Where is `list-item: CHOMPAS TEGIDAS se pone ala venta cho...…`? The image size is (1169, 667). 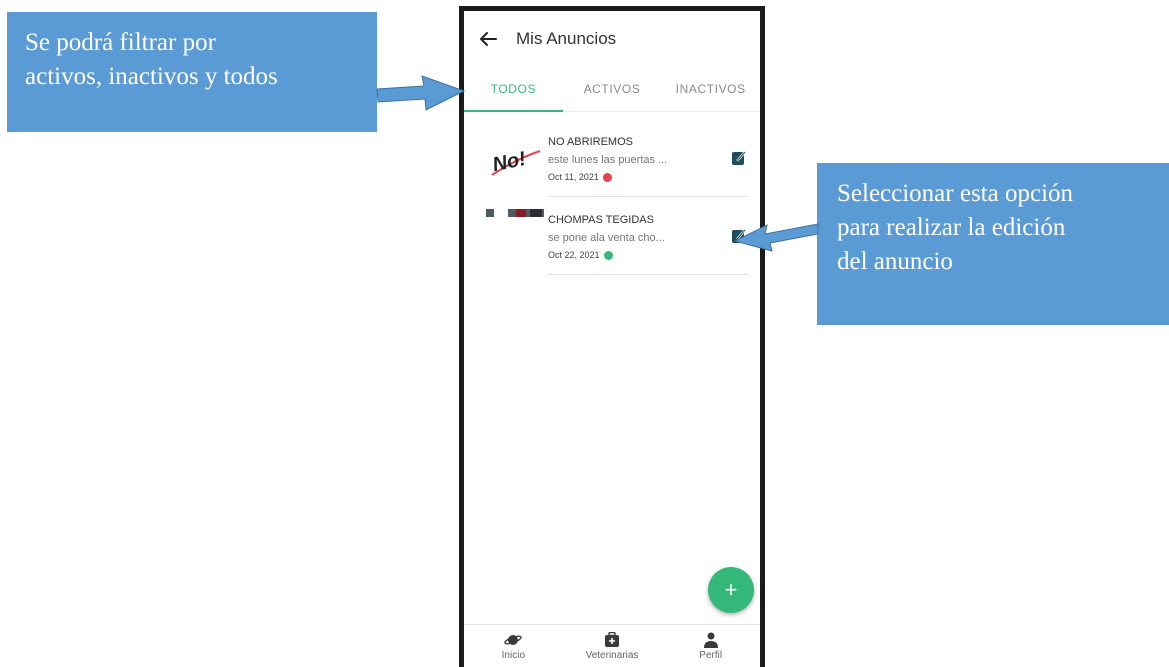 list-item: CHOMPAS TEGIDAS se pone ala venta cho...… is located at coordinates (612, 236).